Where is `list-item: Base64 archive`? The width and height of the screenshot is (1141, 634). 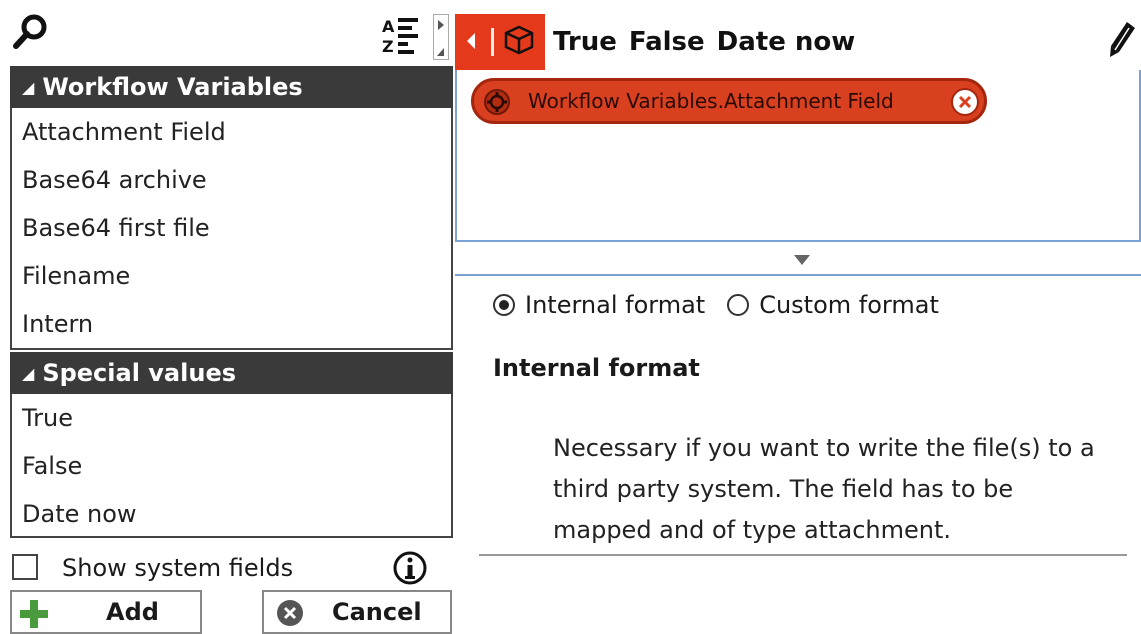
list-item: Base64 archive is located at coordinates (231, 180).